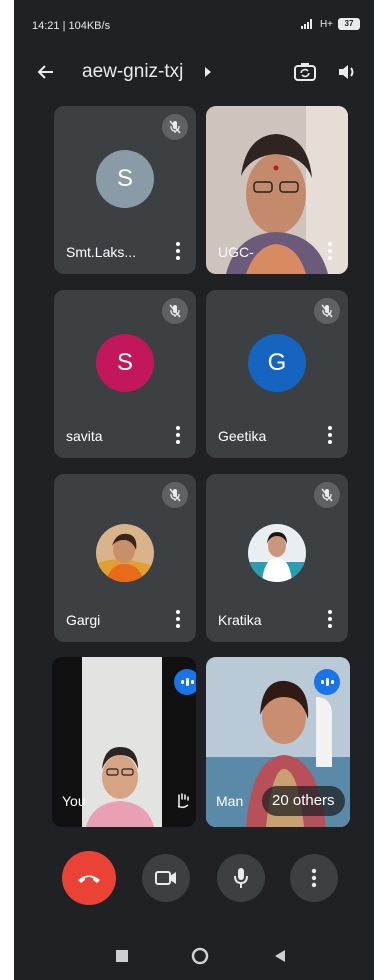 This screenshot has height=980, width=387. What do you see at coordinates (230, 801) in the screenshot?
I see `participant-name: Man` at bounding box center [230, 801].